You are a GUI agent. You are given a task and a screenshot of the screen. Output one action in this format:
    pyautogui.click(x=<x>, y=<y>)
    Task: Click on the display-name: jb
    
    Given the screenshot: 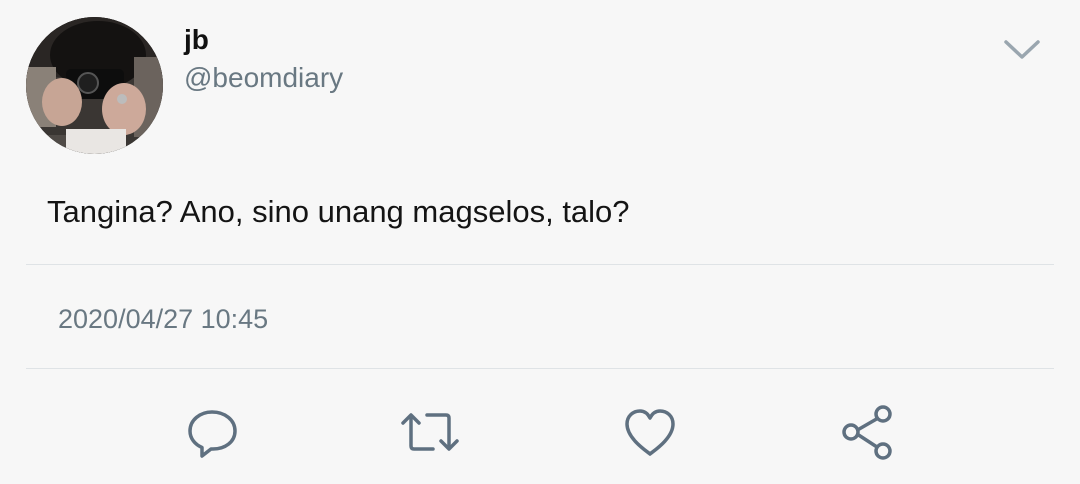 What is the action you would take?
    pyautogui.click(x=196, y=40)
    